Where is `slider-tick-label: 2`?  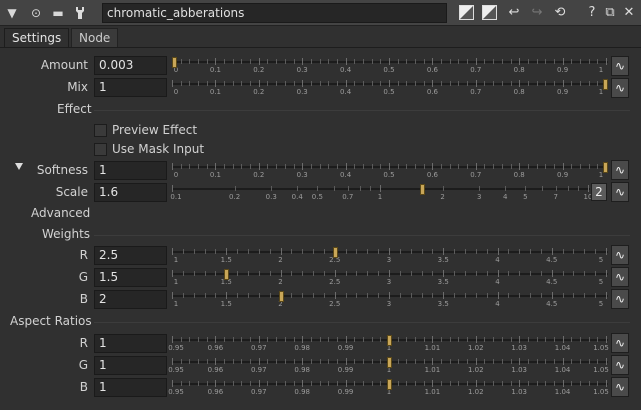 slider-tick-label: 2 is located at coordinates (280, 260).